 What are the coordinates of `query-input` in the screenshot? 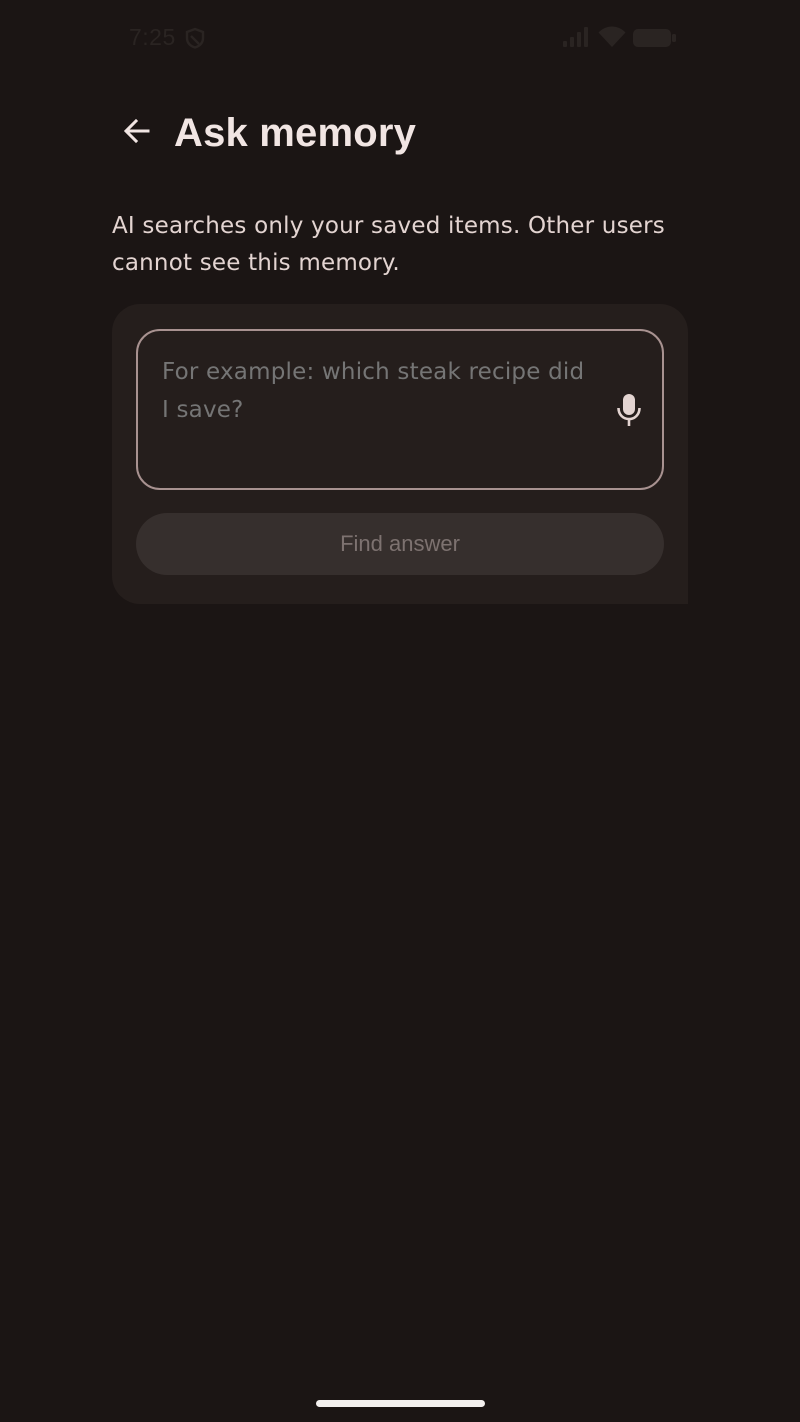 It's located at (377, 391).